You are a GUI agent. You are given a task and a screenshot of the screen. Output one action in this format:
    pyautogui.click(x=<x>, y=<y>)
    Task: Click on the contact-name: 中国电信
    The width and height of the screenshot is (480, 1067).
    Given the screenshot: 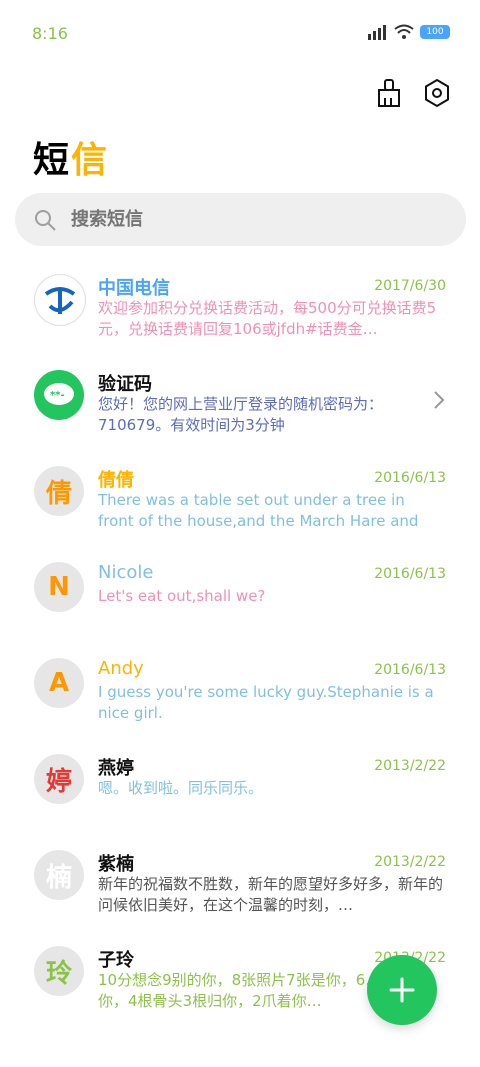 What is the action you would take?
    pyautogui.click(x=134, y=288)
    